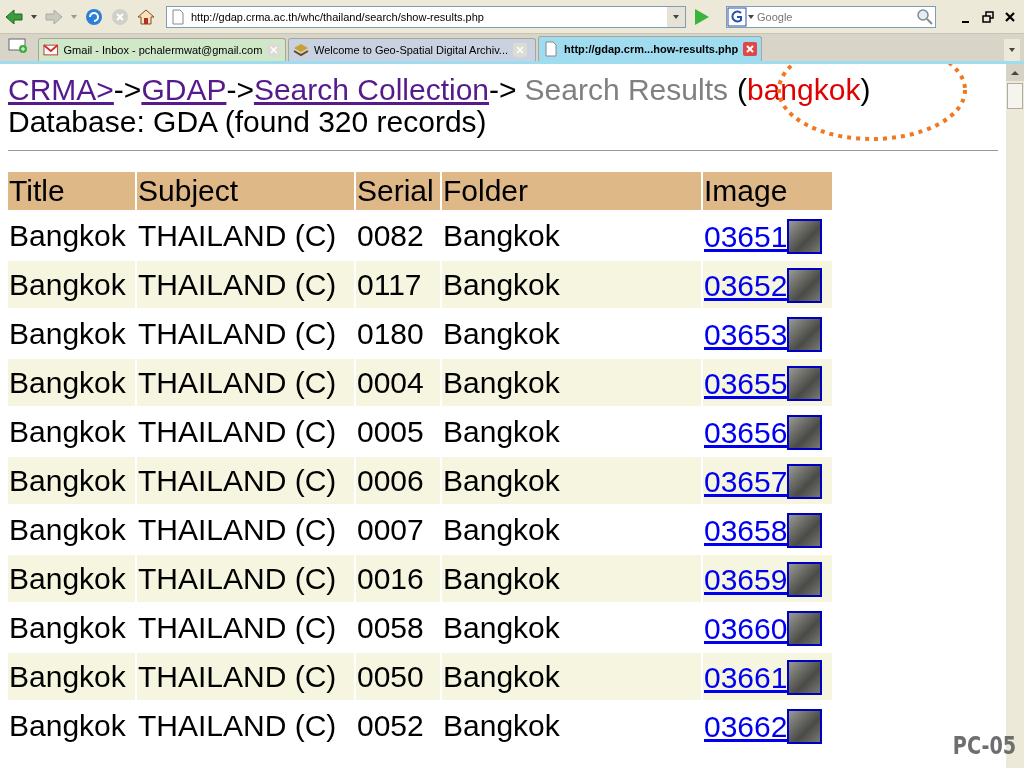  Describe the element at coordinates (61, 89) in the screenshot. I see `breadcrumb-link: CRMA>` at that location.